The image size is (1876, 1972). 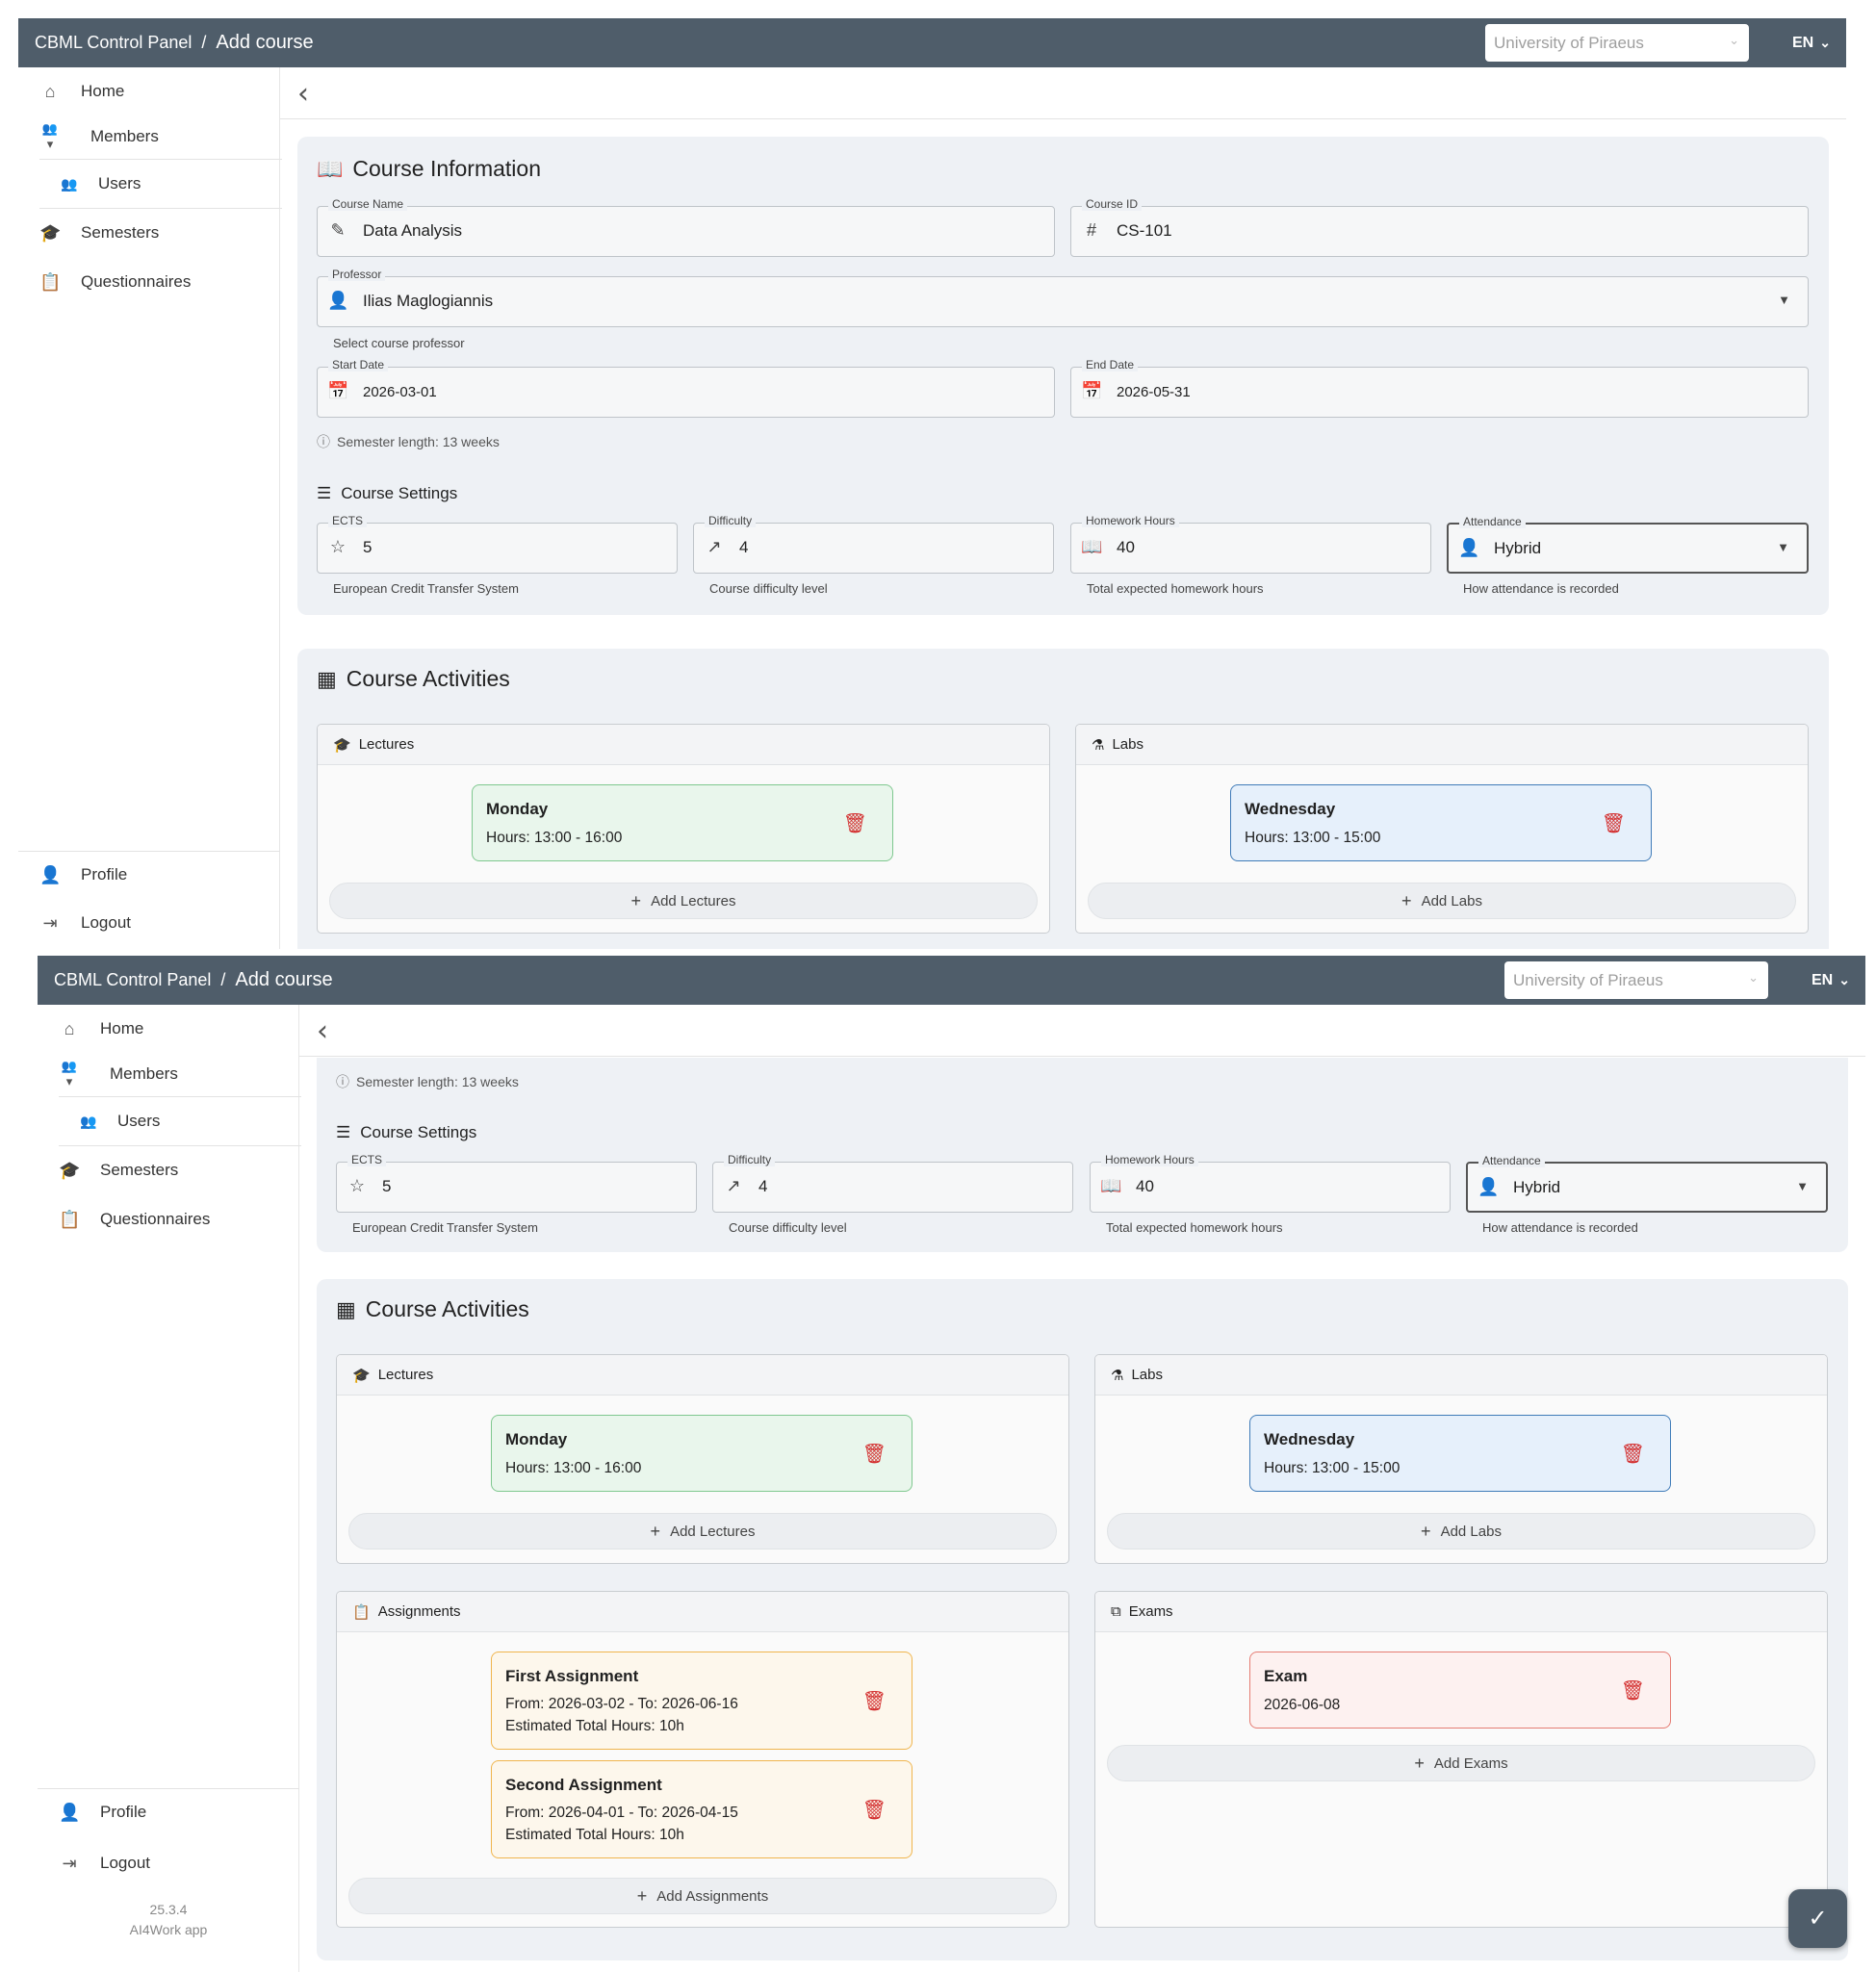 I want to click on add-exams-button: + Add Exams, so click(x=1461, y=1763).